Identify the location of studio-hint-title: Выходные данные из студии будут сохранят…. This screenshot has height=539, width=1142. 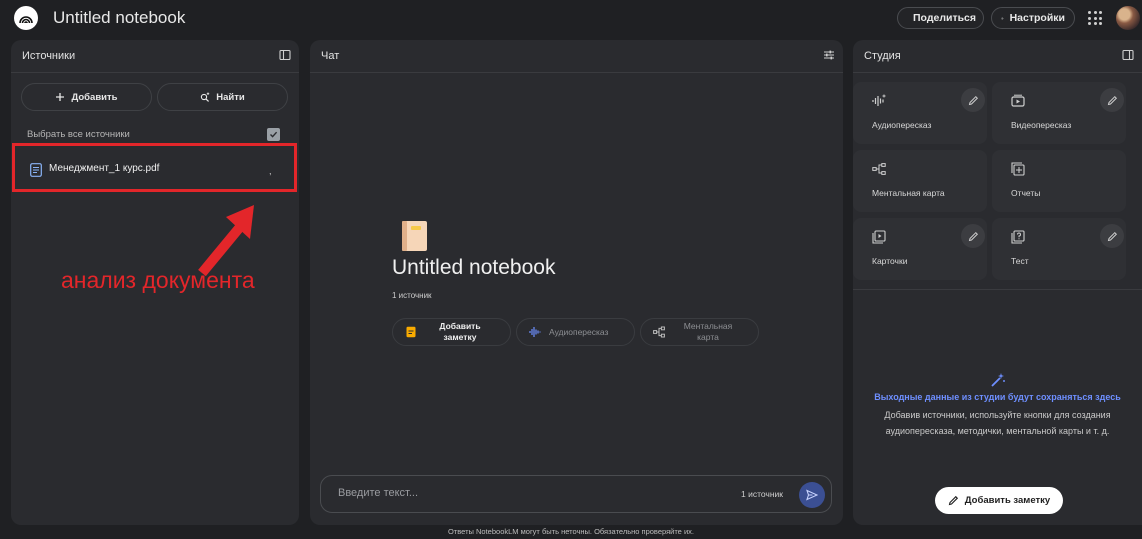
(997, 397).